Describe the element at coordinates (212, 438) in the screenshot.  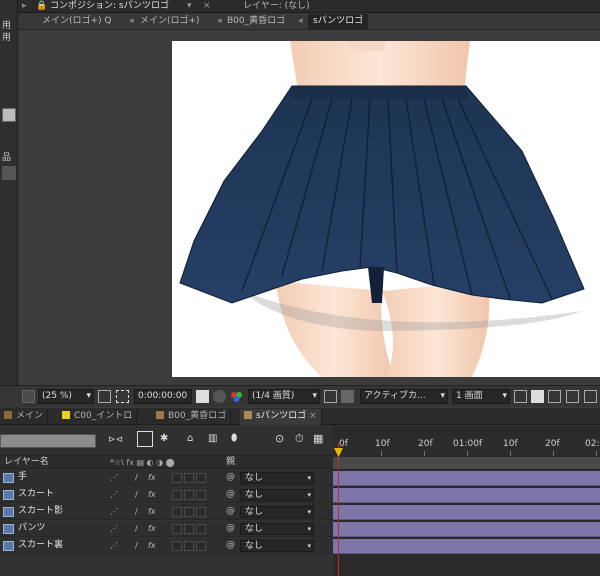
I see `motion-blur-icon: ▥` at that location.